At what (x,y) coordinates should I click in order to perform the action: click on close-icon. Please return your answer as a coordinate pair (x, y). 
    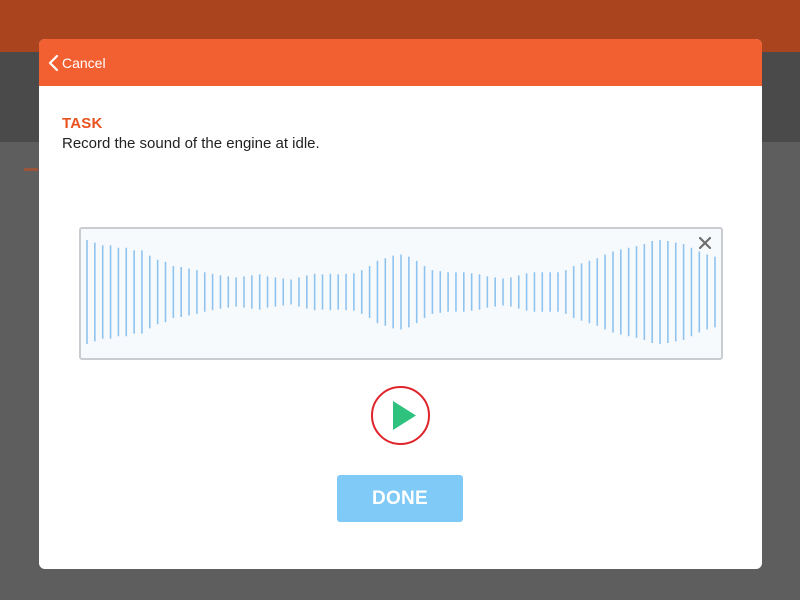
    Looking at the image, I should click on (705, 243).